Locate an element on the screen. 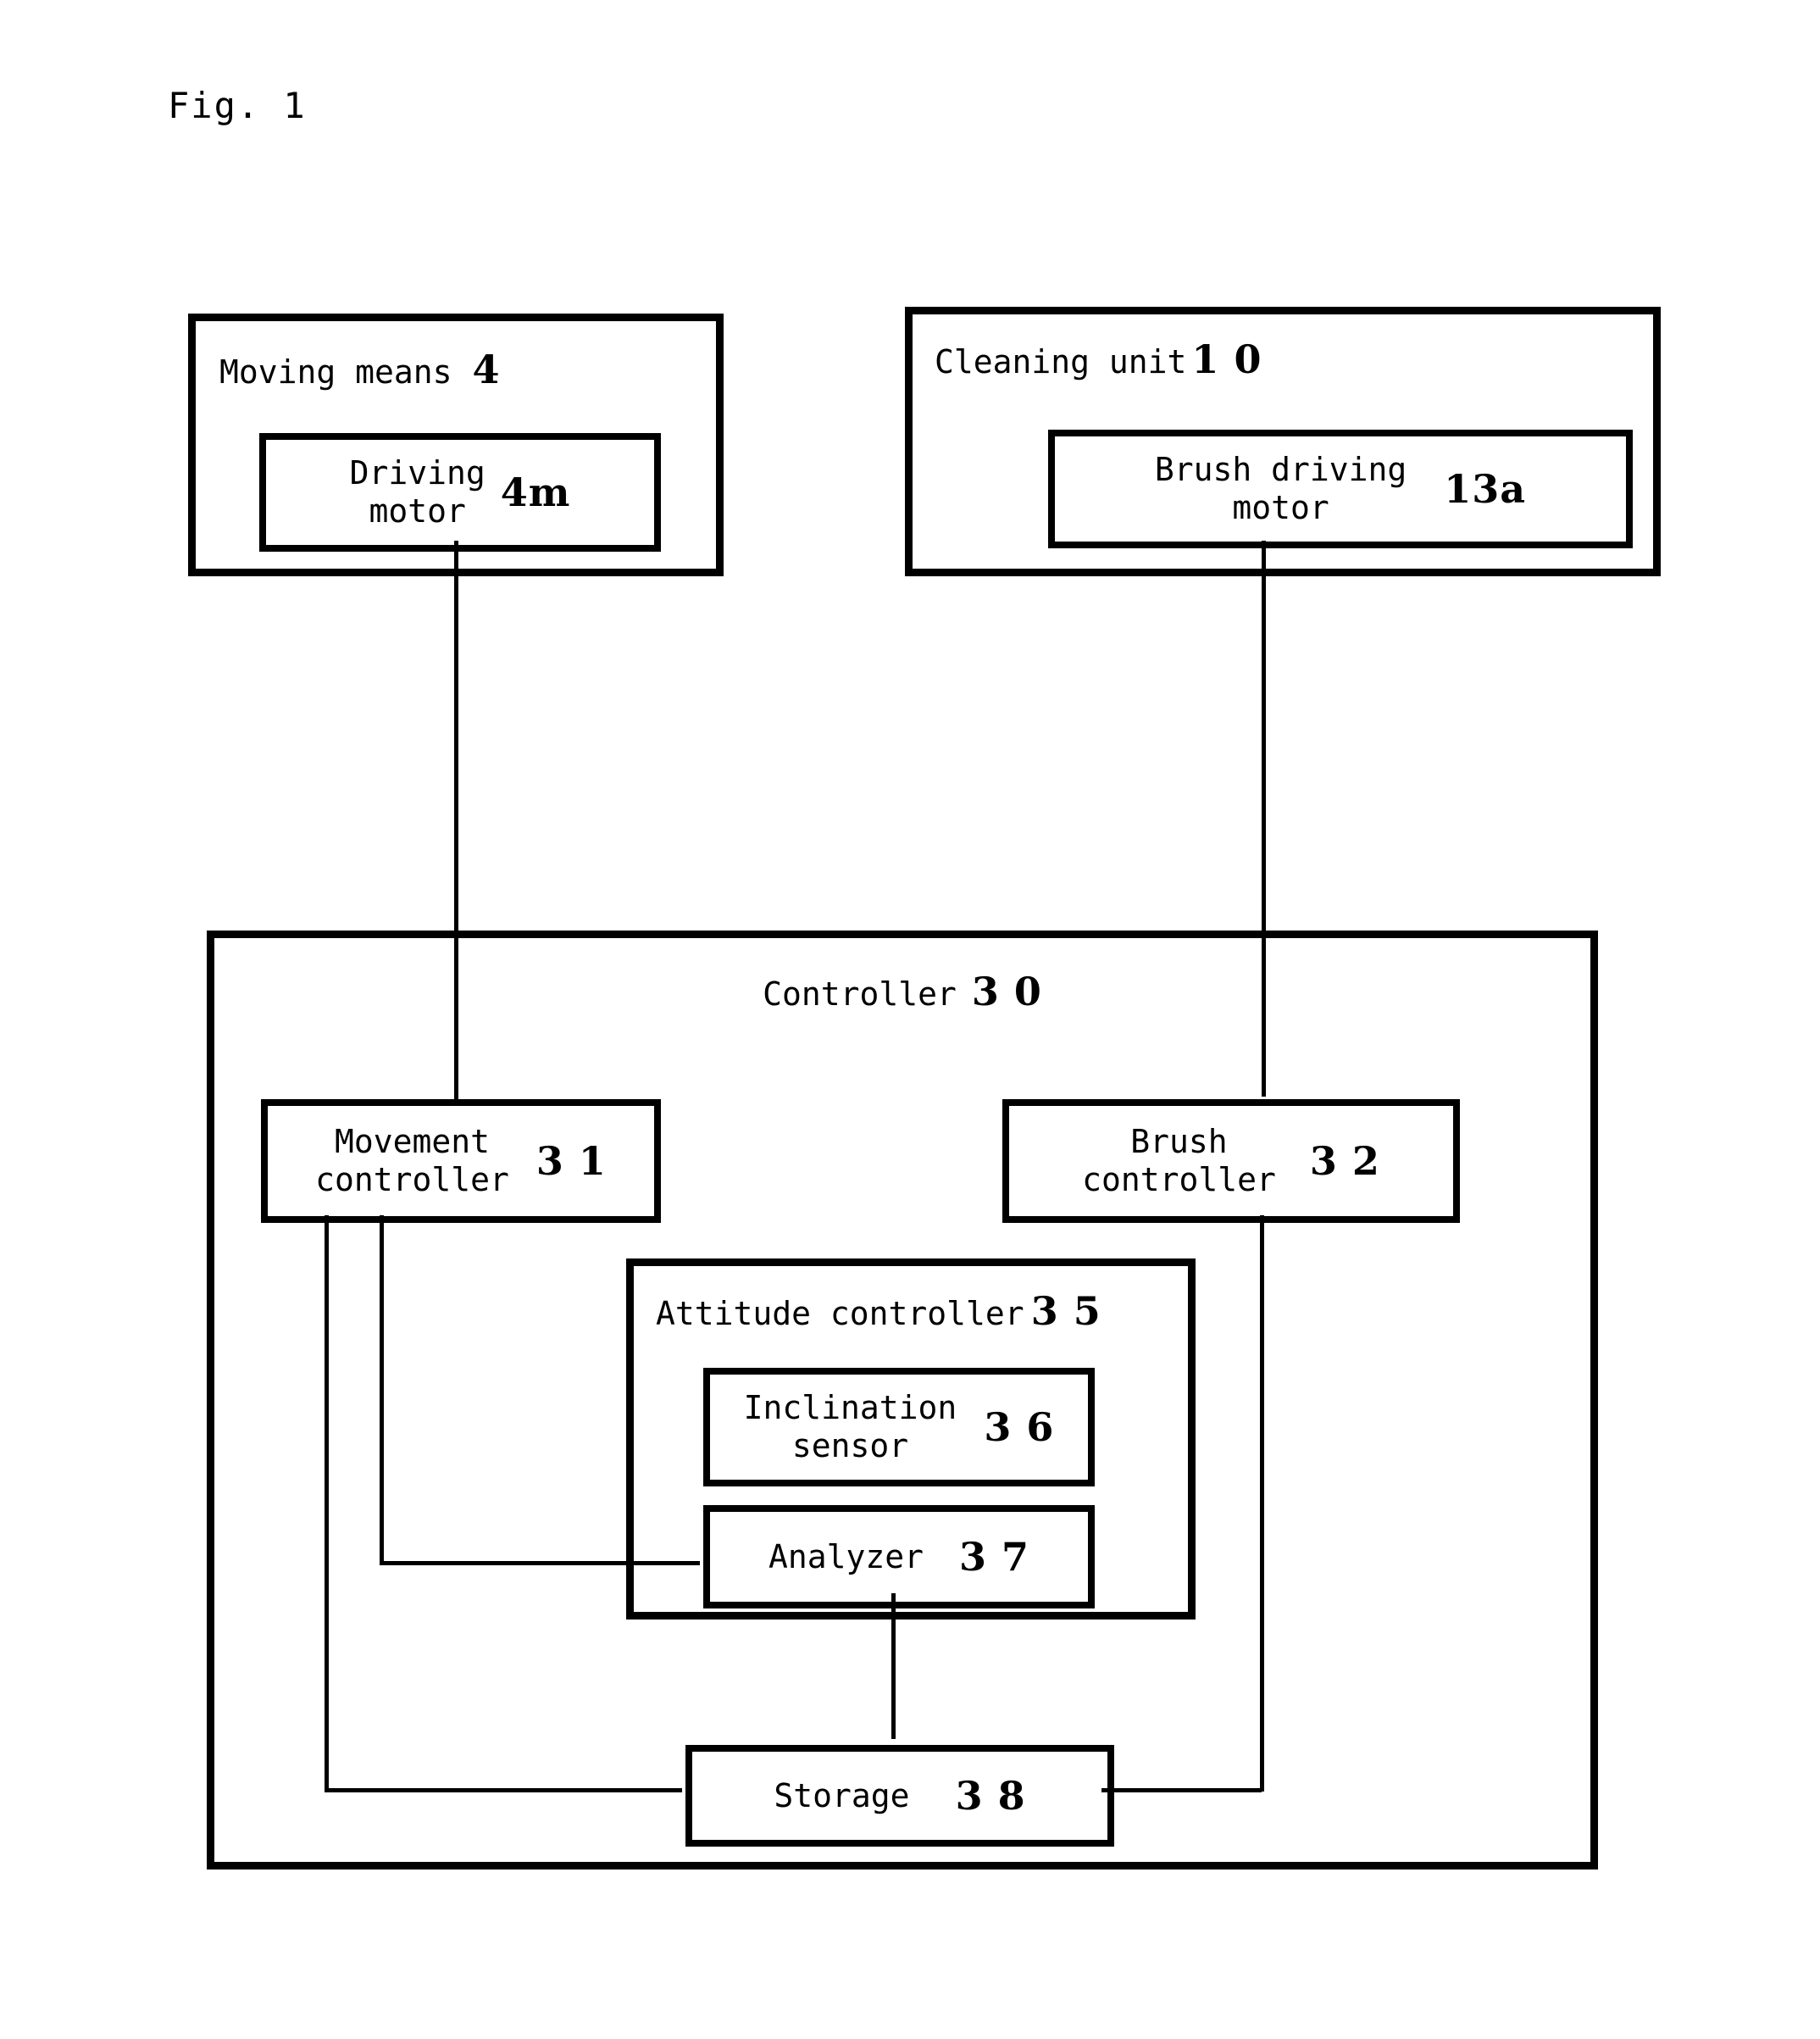  attitude-controller-title-row: Attitude controller 3 5 is located at coordinates (879, 1311).